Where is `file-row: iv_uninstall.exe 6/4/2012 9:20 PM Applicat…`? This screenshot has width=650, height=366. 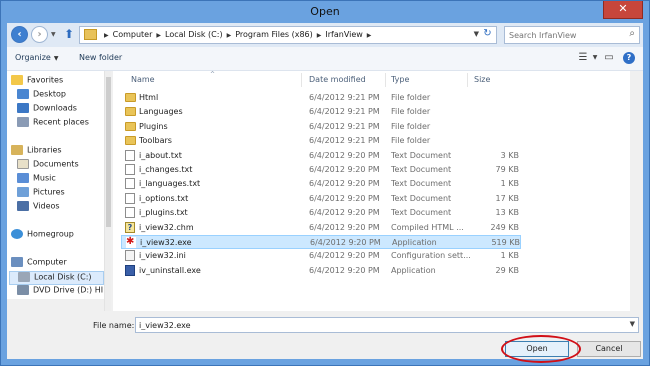 file-row: iv_uninstall.exe 6/4/2012 9:20 PM Applicat… is located at coordinates (321, 271).